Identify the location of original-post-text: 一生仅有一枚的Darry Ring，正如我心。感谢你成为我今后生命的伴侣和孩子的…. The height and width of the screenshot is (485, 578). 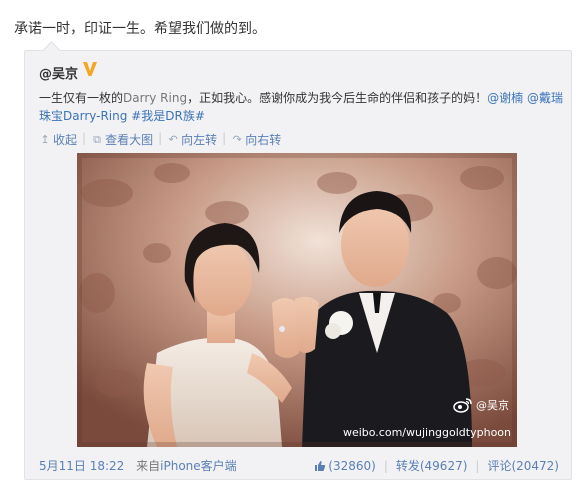
(301, 107).